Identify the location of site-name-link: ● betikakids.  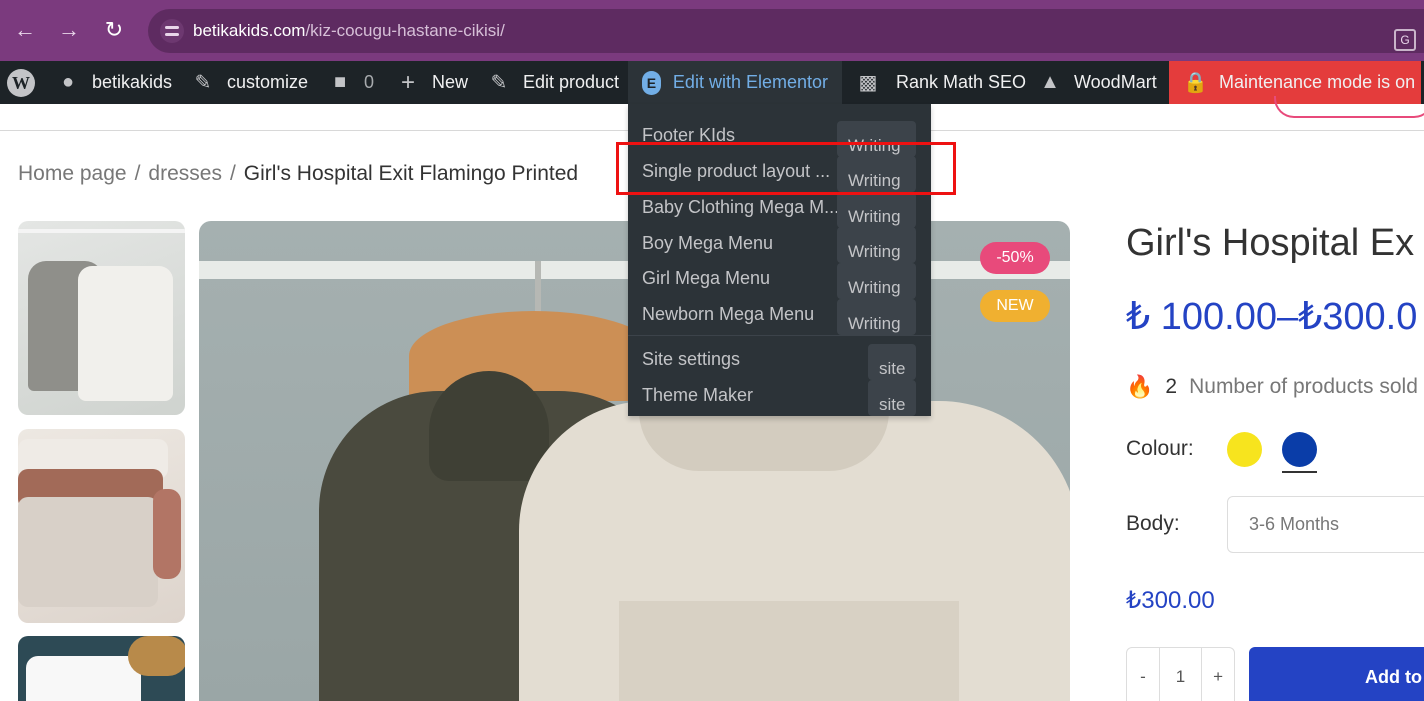
(114, 82).